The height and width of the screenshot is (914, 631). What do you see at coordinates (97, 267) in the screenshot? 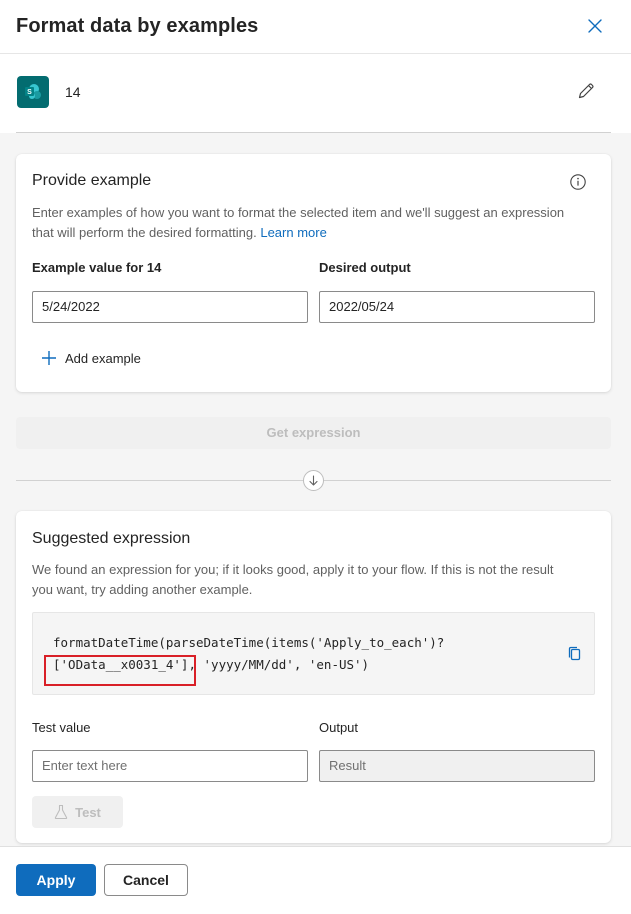
I see `example-value-label: Example value for 14` at bounding box center [97, 267].